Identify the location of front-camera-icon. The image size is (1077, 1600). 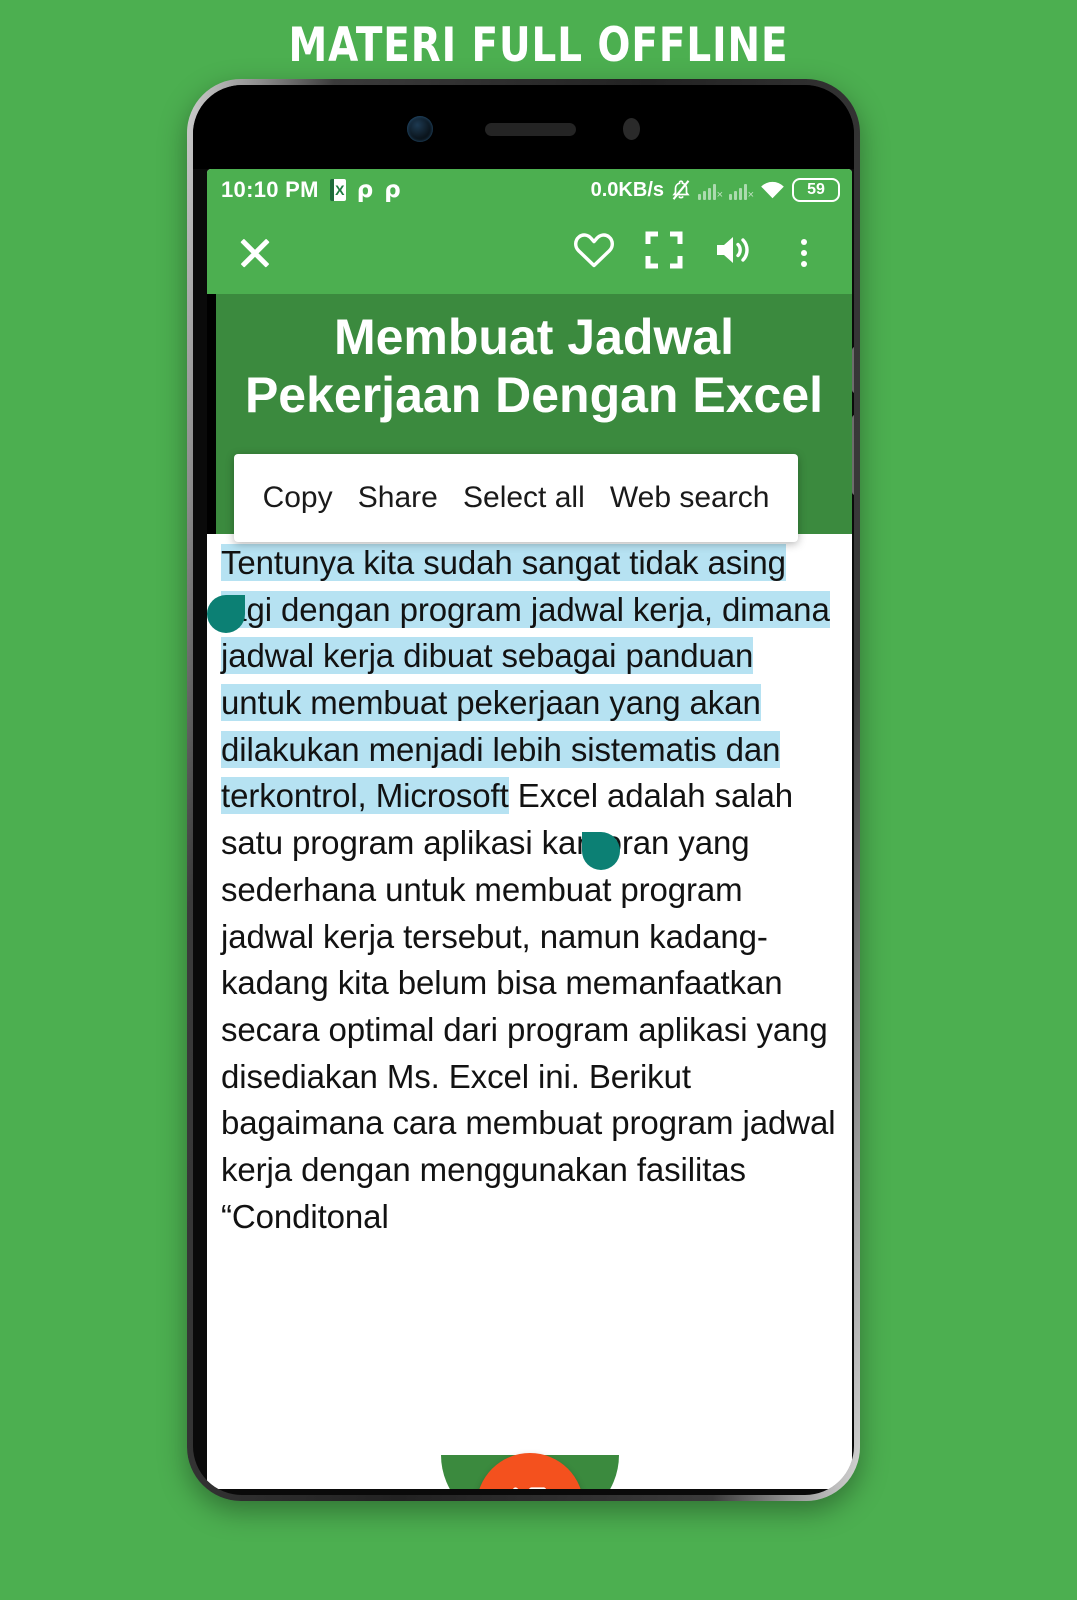
(420, 129).